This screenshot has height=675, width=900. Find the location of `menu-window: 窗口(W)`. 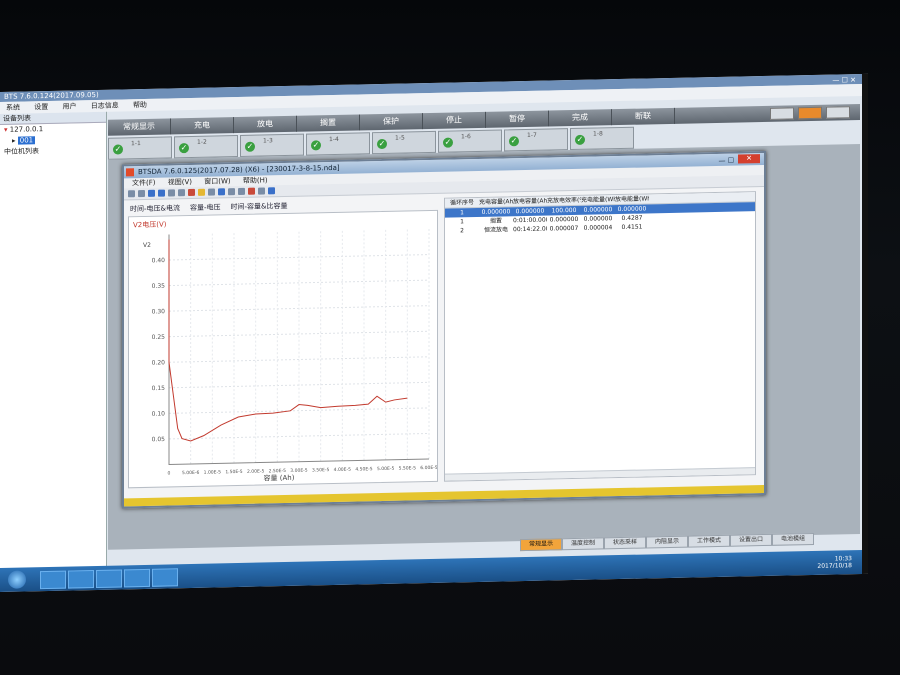

menu-window: 窗口(W) is located at coordinates (217, 181).